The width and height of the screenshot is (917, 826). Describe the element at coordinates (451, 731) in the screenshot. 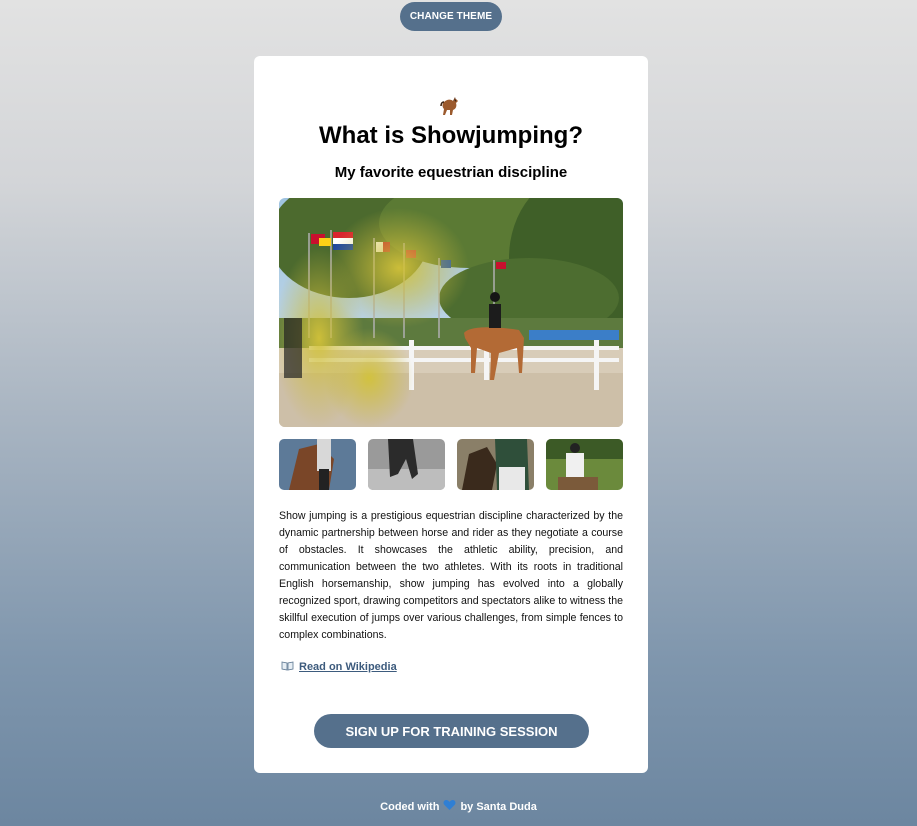

I see `signup-button: SIGN UP FOR TRAINING SESSION` at that location.